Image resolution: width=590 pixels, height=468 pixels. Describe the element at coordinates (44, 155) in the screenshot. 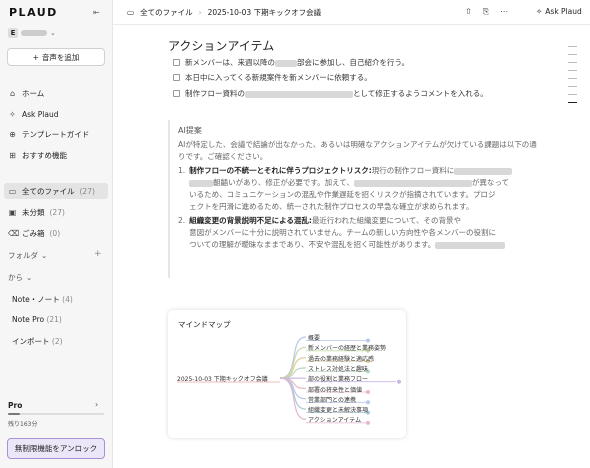

I see `nav-recommended-label: おすすめ機能` at that location.